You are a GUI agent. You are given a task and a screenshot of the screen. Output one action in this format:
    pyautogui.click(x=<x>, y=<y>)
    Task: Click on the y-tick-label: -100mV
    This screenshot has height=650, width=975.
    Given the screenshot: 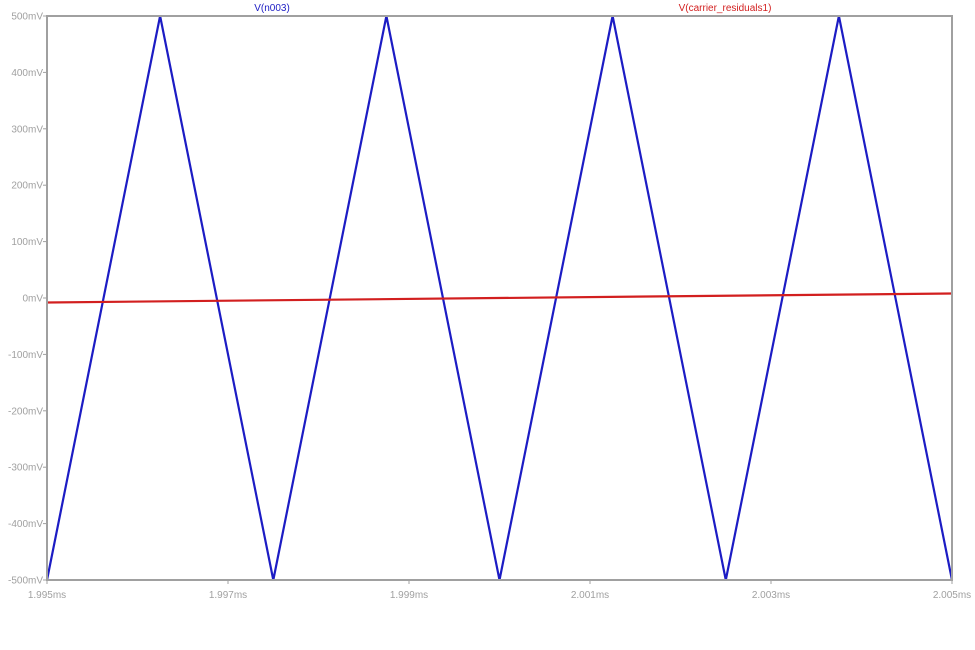 What is the action you would take?
    pyautogui.click(x=25, y=355)
    